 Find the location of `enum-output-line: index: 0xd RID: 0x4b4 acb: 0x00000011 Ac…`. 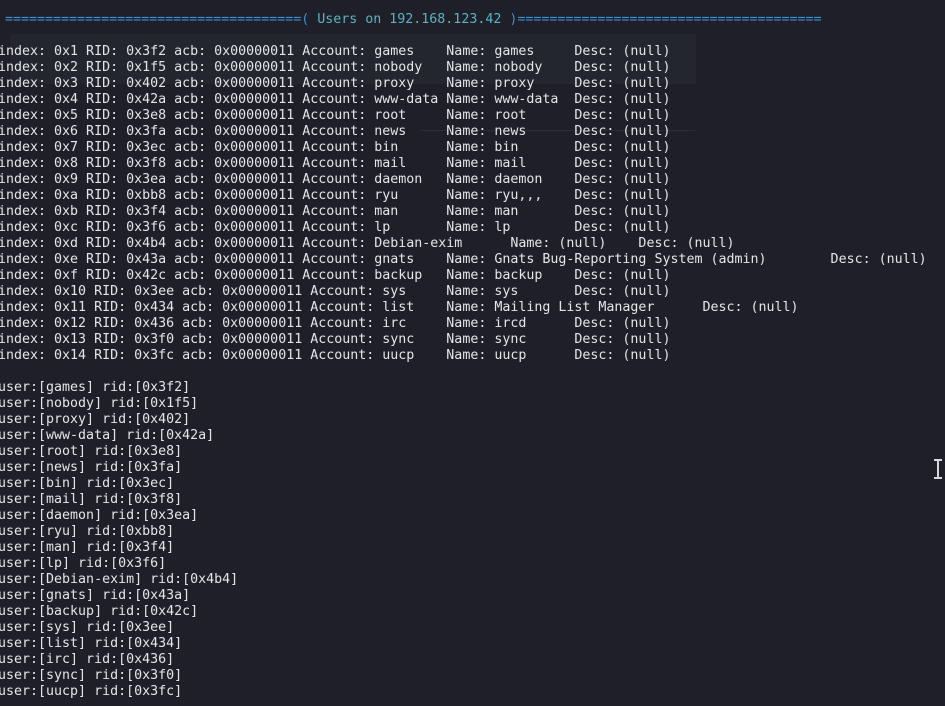

enum-output-line: index: 0xd RID: 0x4b4 acb: 0x00000011 Ac… is located at coordinates (367, 243).